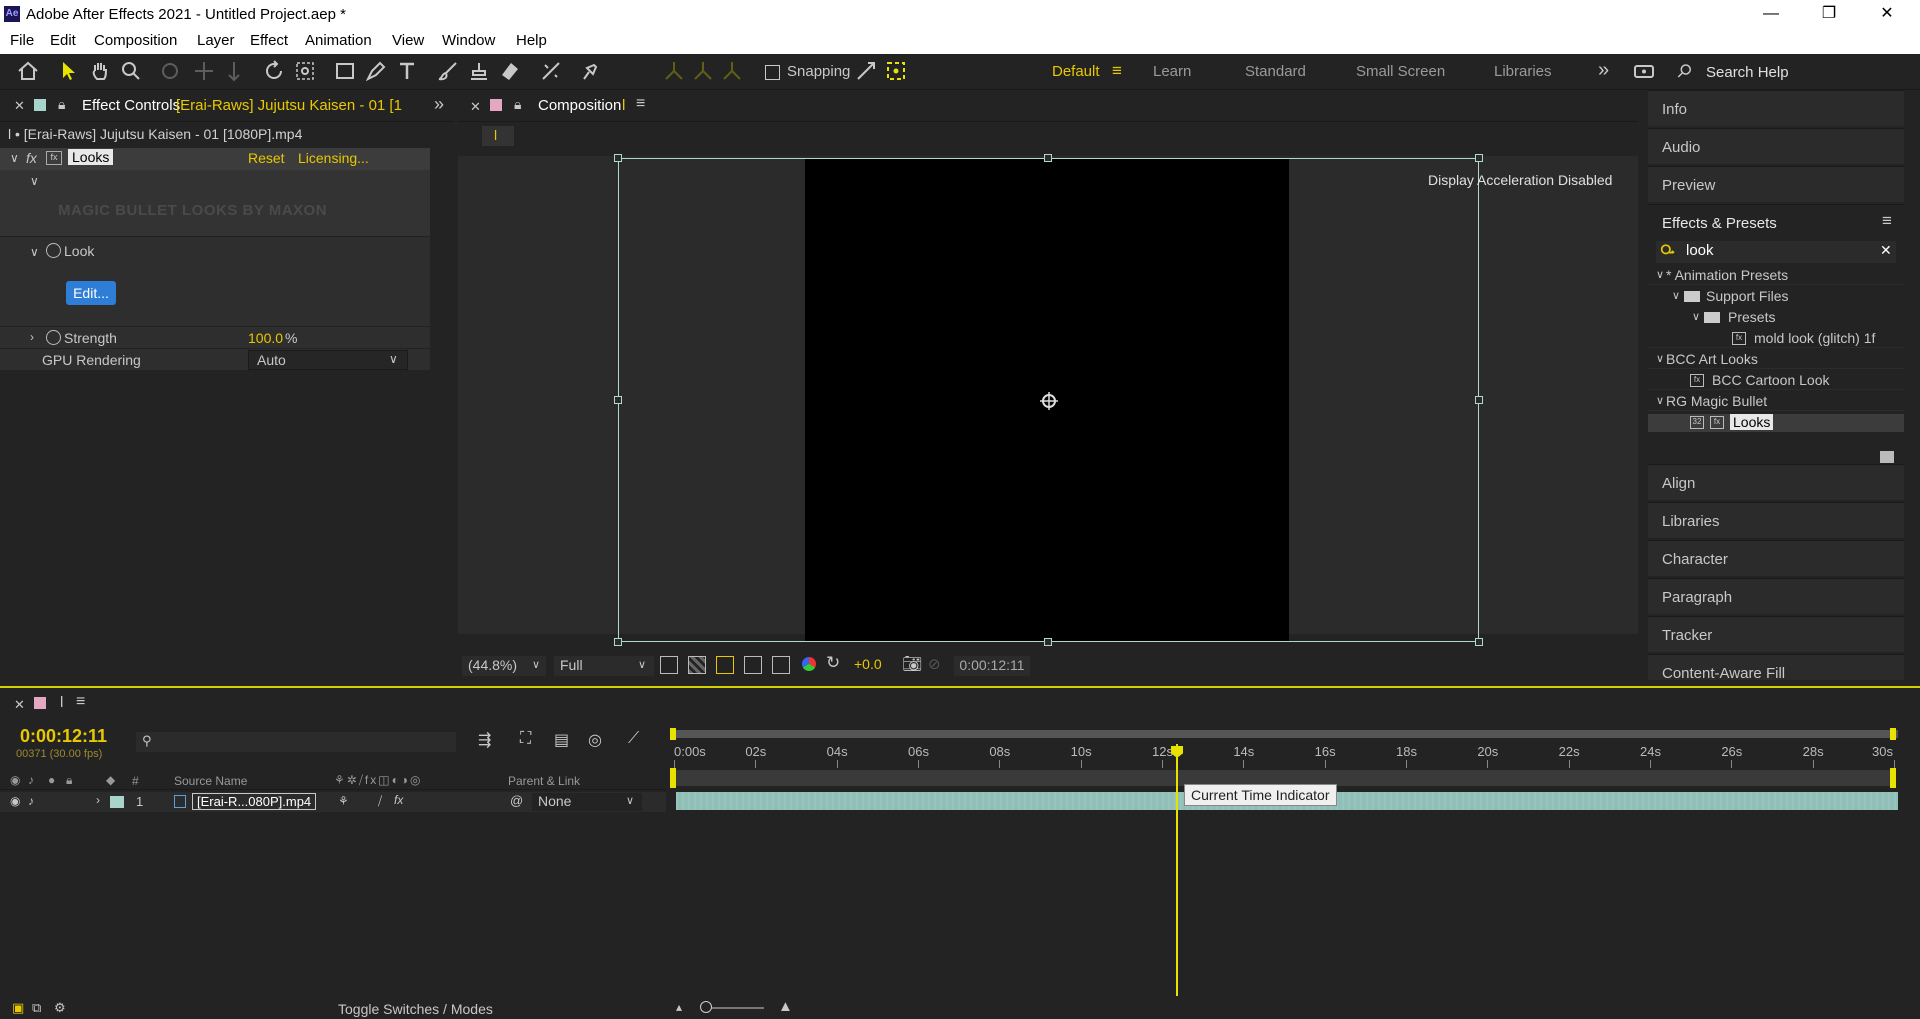  Describe the element at coordinates (338, 40) in the screenshot. I see `menu-animation: Animation` at that location.